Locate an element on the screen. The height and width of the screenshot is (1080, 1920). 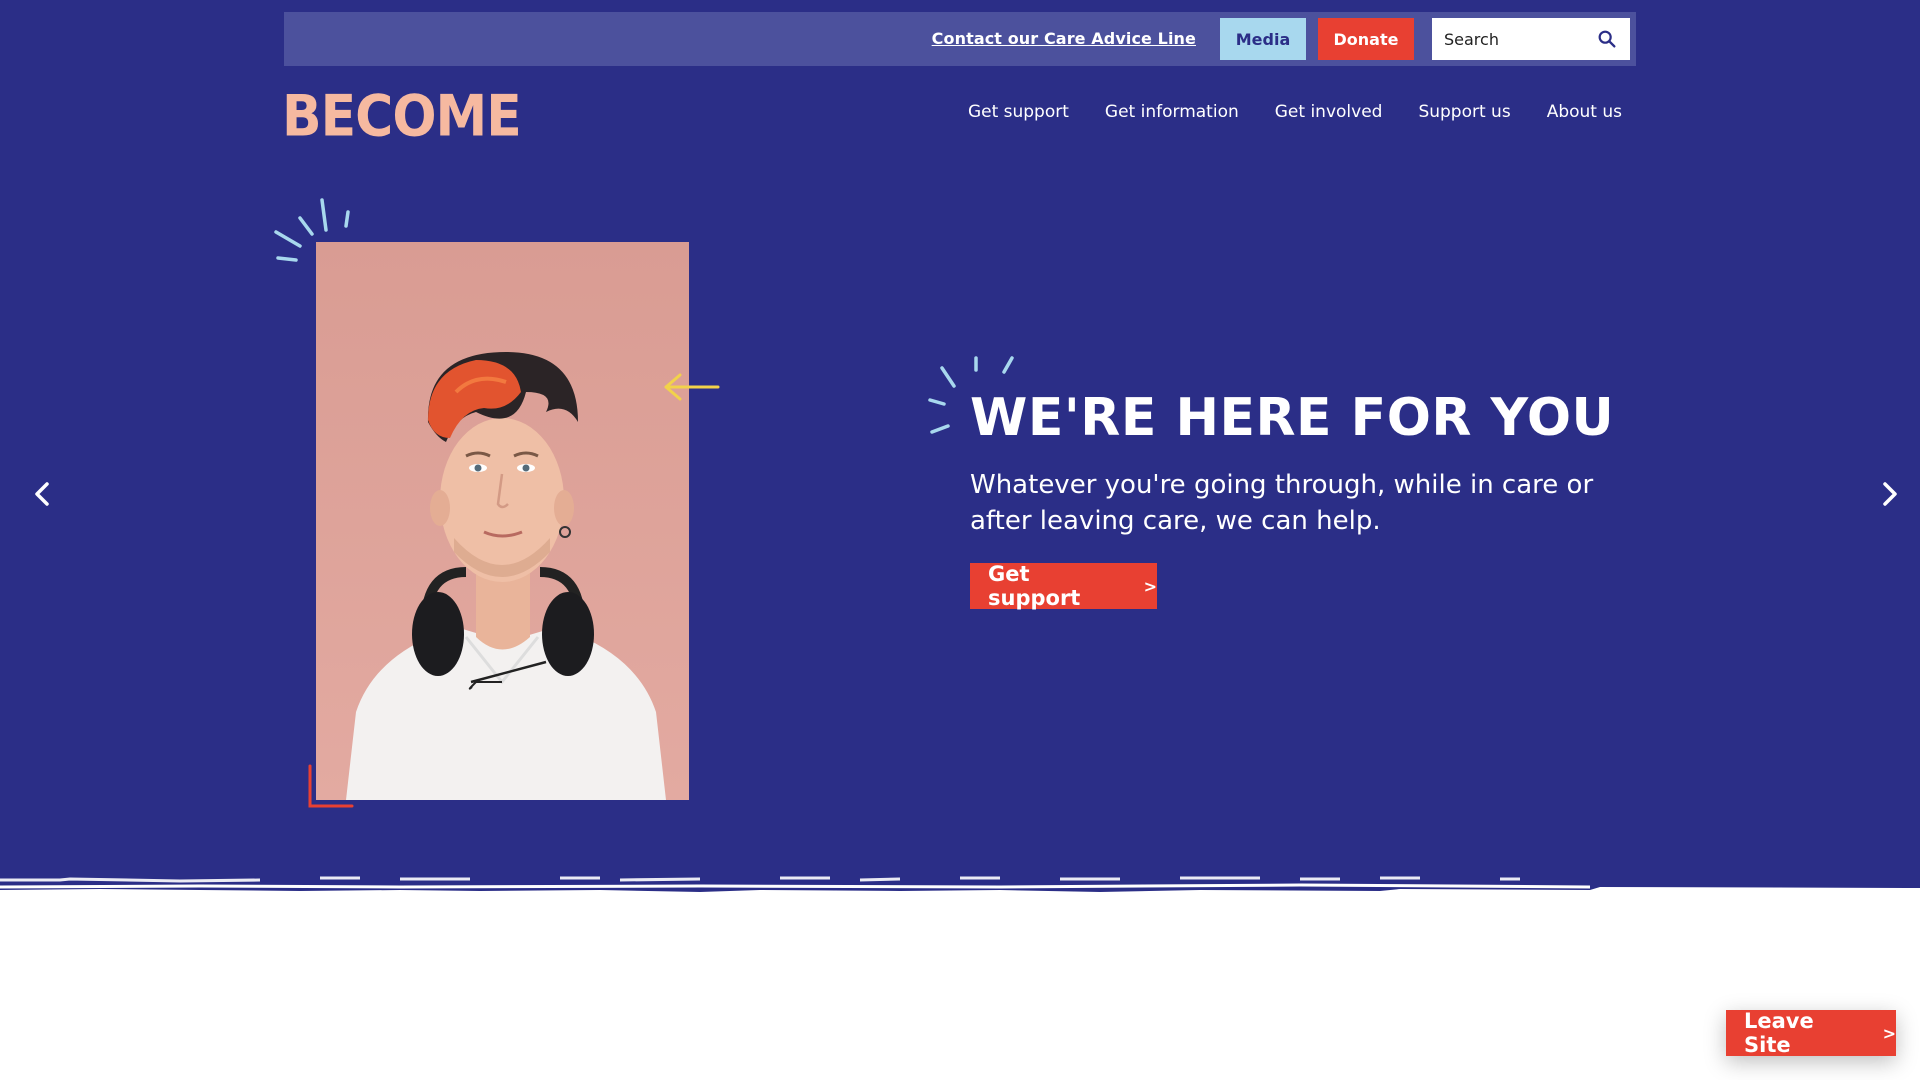
search-box is located at coordinates (1531, 39).